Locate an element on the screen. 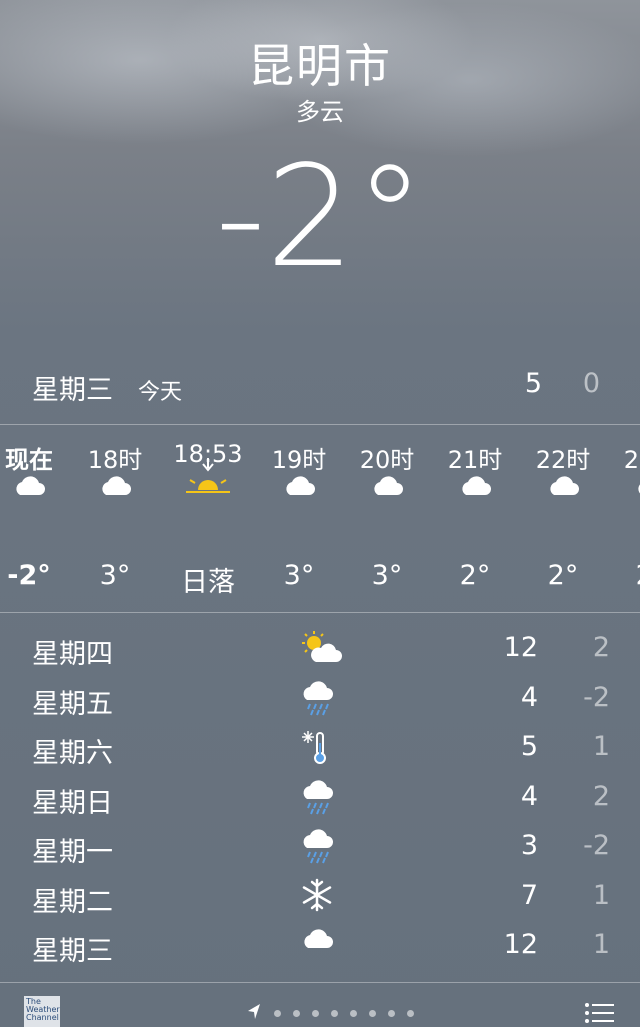 Image resolution: width=640 pixels, height=1027 pixels. footer-toolbar: The Weather Channel is located at coordinates (320, 1008).